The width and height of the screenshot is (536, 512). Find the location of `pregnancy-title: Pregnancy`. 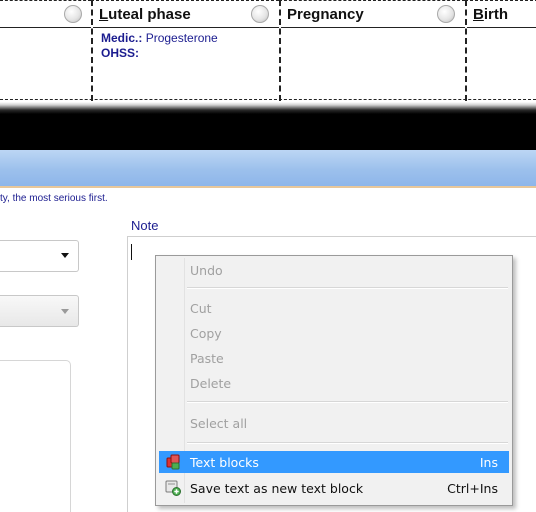

pregnancy-title: Pregnancy is located at coordinates (325, 14).